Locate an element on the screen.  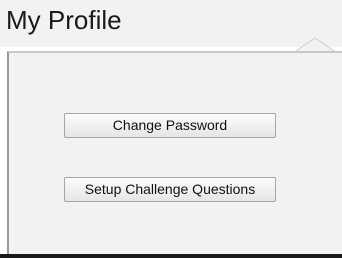
bottom-border is located at coordinates (171, 256).